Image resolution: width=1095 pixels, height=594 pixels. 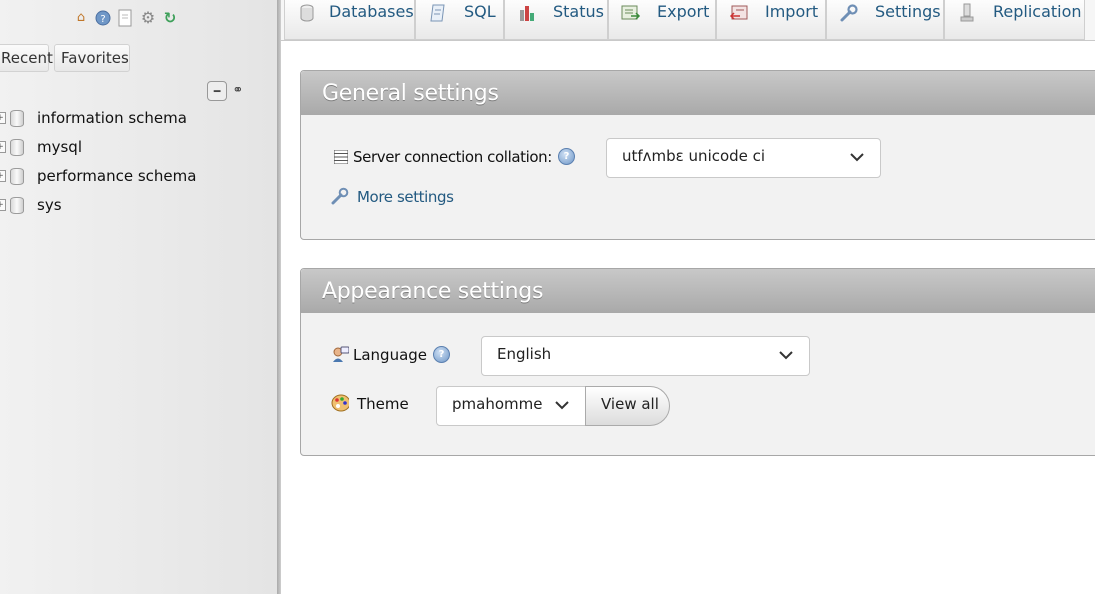 I want to click on more-settings-link: More settings, so click(x=405, y=197).